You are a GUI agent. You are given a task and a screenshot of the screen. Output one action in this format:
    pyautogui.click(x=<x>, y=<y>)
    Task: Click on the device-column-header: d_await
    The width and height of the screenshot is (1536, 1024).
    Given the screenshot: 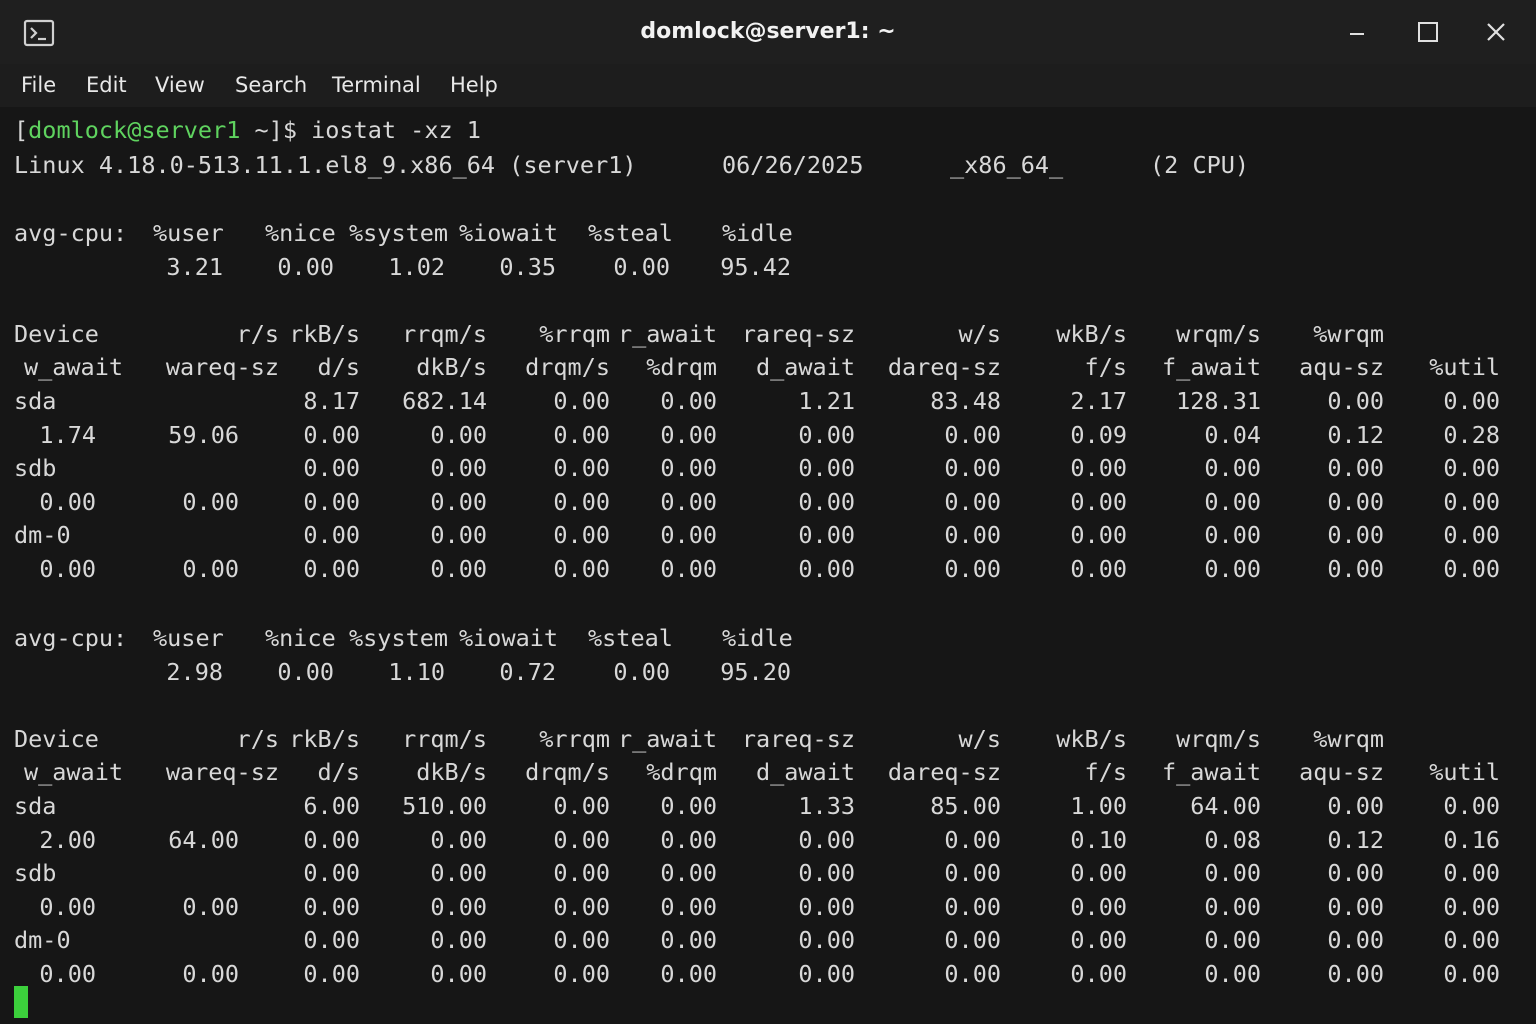 What is the action you would take?
    pyautogui.click(x=805, y=772)
    